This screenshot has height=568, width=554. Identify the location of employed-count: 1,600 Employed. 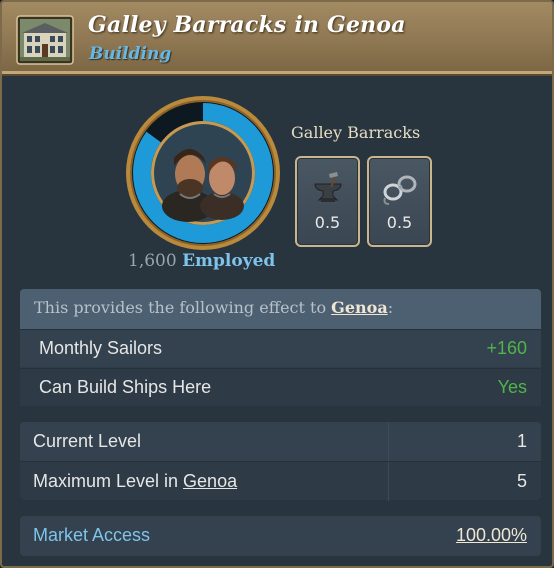
(203, 261).